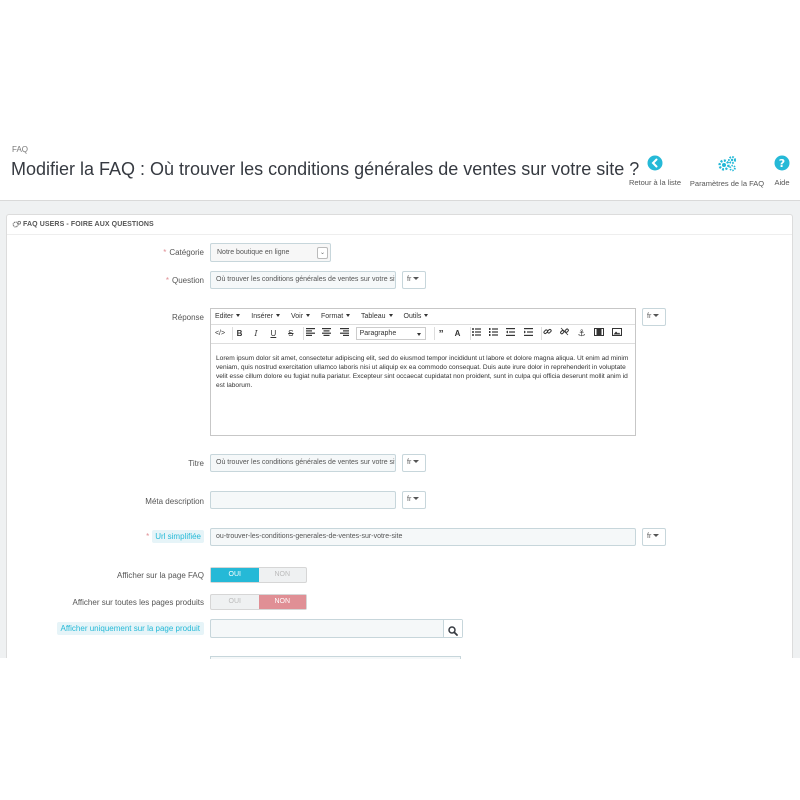 The height and width of the screenshot is (800, 800). I want to click on help-label: Aide, so click(782, 182).